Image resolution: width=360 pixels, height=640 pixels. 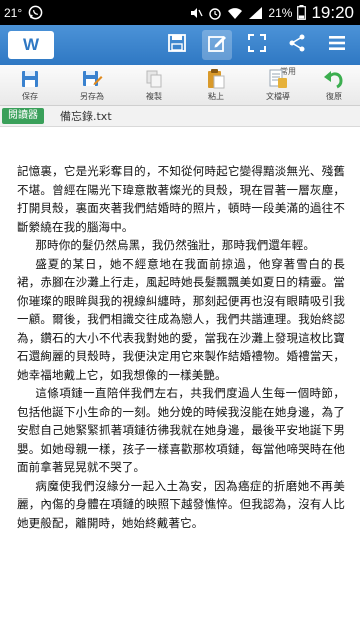 What do you see at coordinates (302, 12) in the screenshot?
I see `battery-icon` at bounding box center [302, 12].